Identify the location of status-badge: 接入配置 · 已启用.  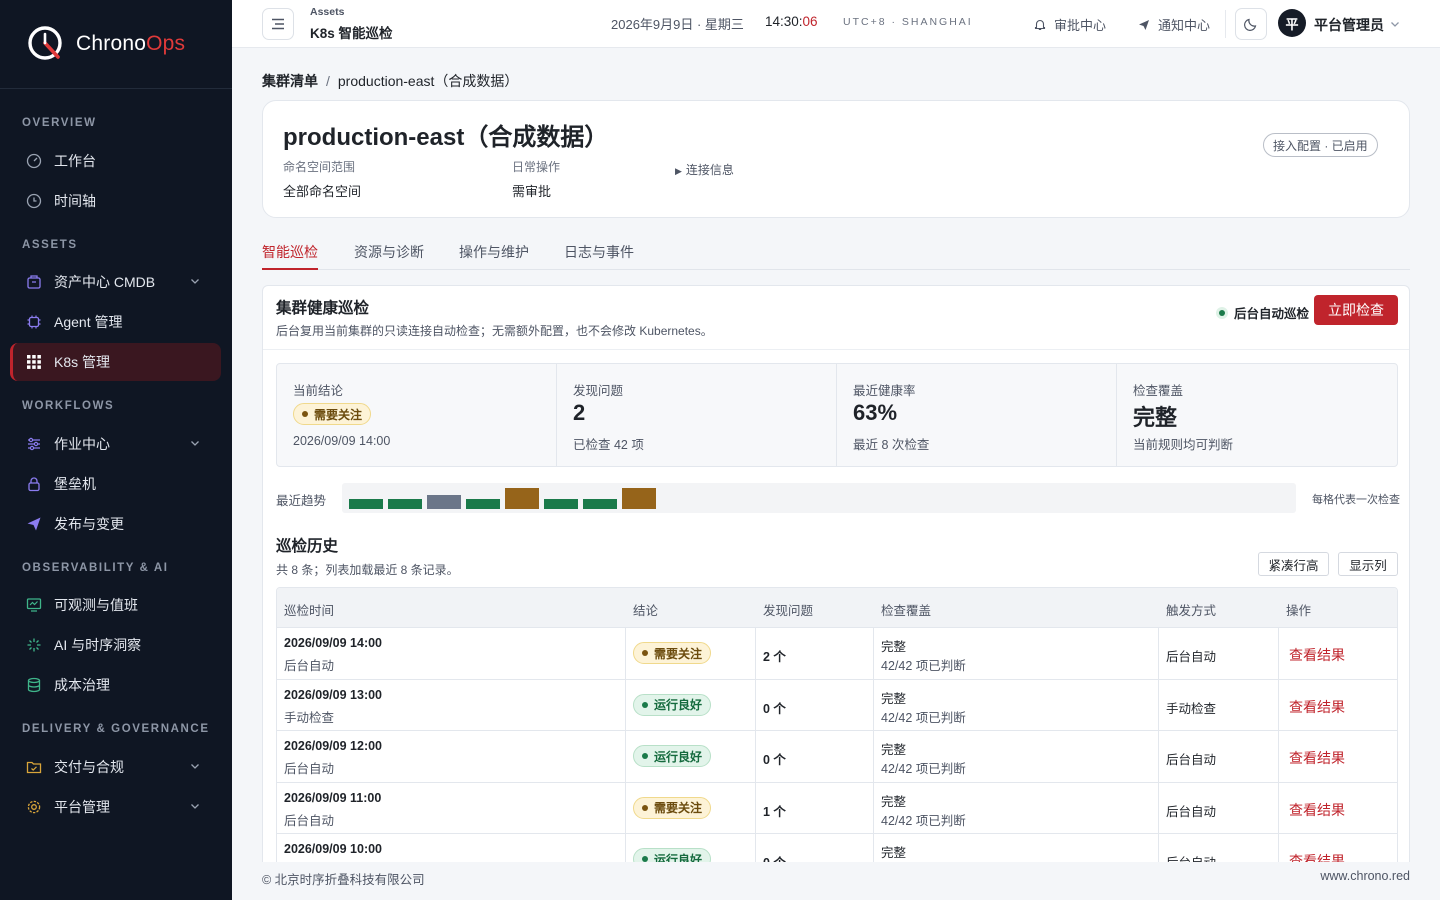
(1320, 145).